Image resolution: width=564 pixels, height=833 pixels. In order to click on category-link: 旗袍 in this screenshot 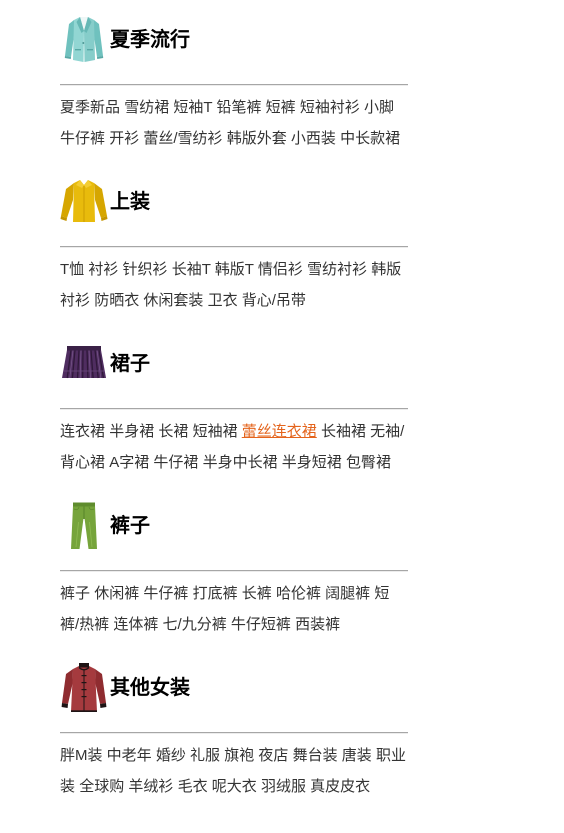, I will do `click(239, 755)`.